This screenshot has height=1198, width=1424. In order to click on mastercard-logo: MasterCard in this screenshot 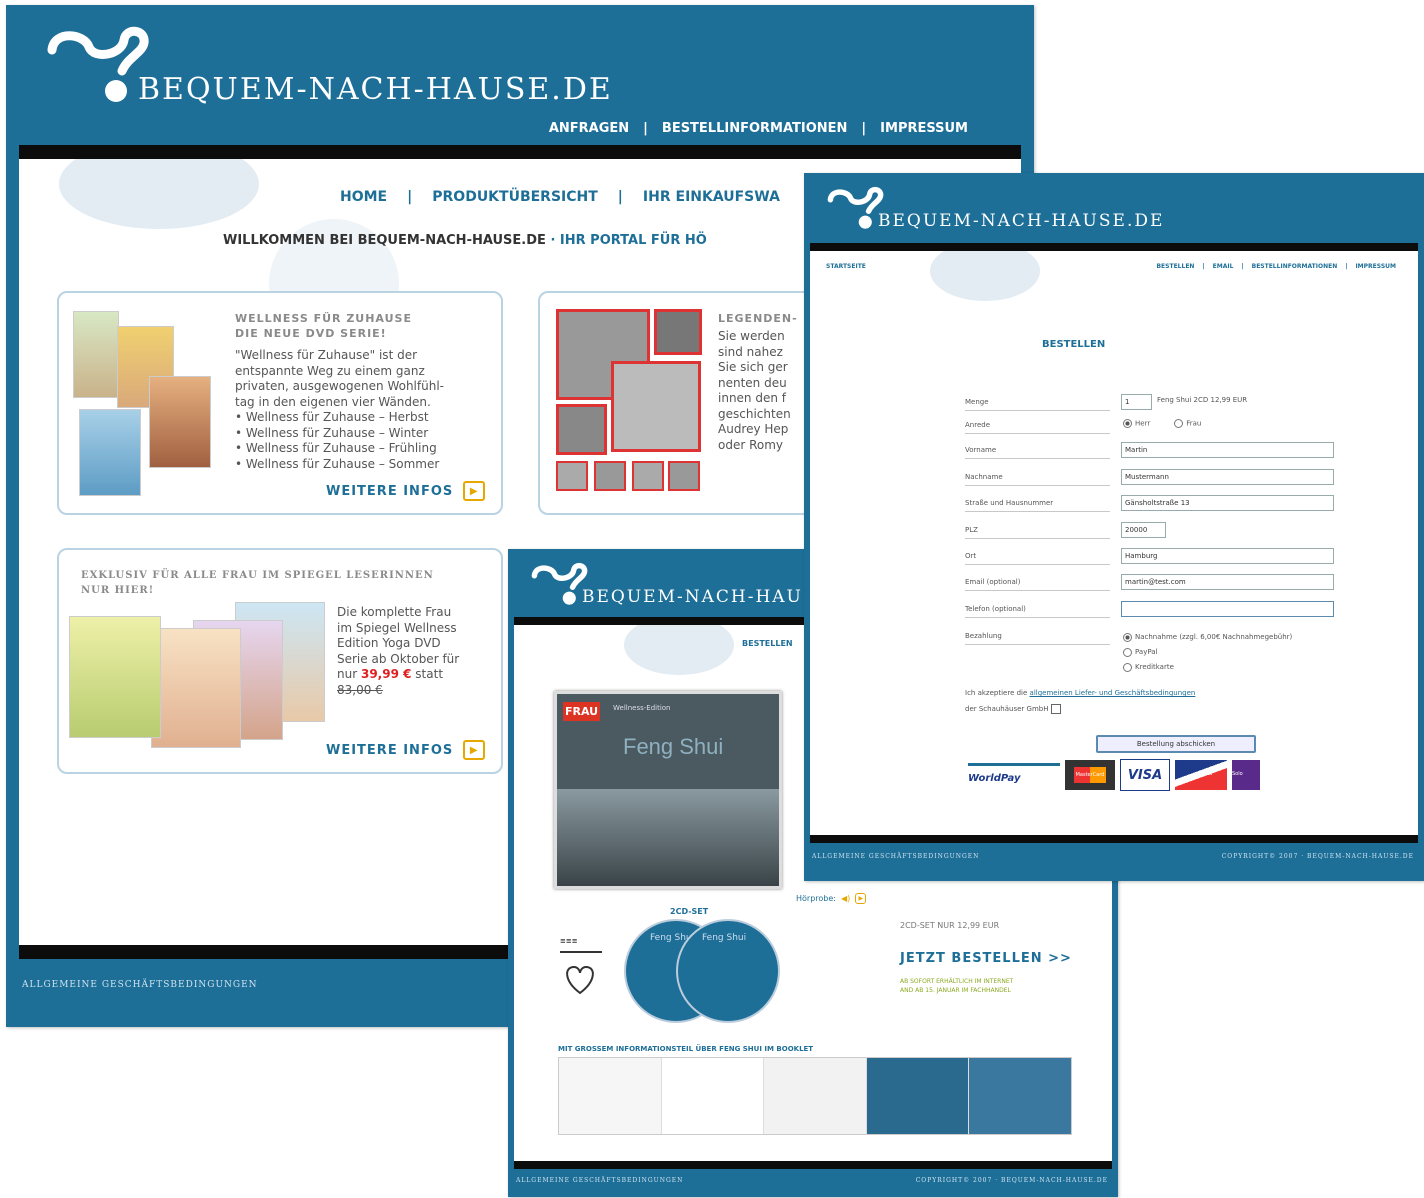, I will do `click(1090, 775)`.